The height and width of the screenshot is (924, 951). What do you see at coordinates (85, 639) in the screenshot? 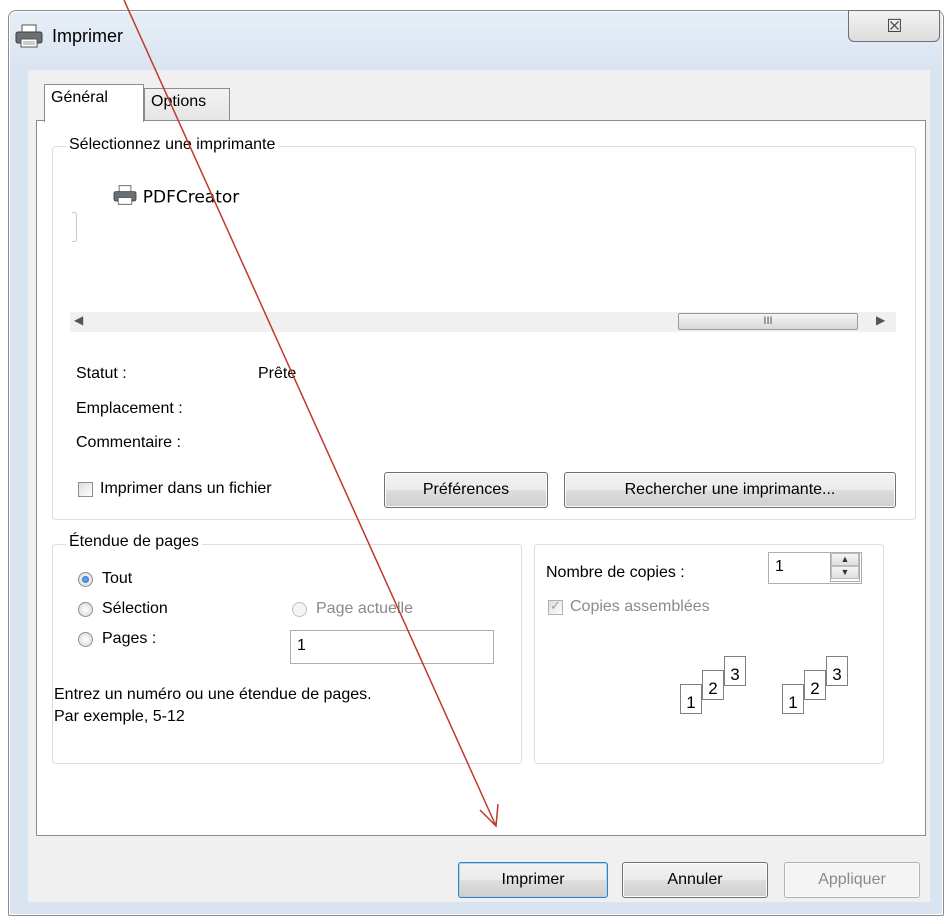
I see `radio-pages` at bounding box center [85, 639].